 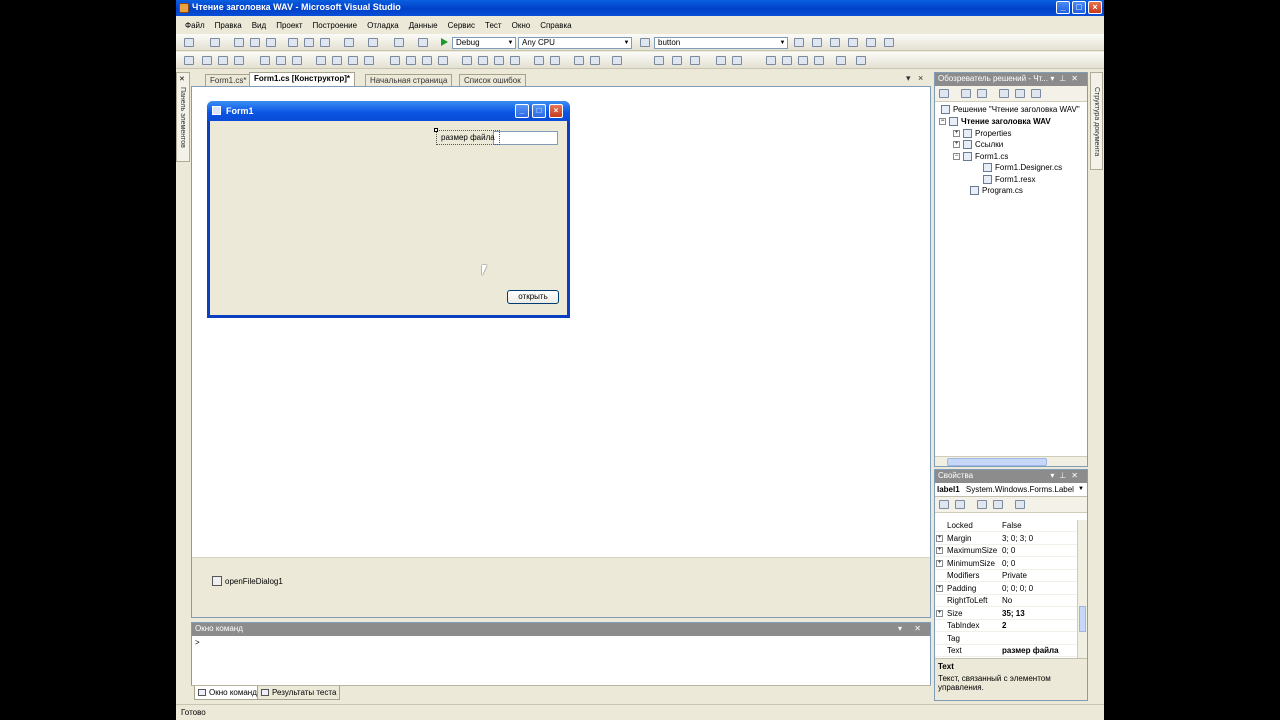 What do you see at coordinates (297, 60) in the screenshot?
I see `align-bottoms-icon` at bounding box center [297, 60].